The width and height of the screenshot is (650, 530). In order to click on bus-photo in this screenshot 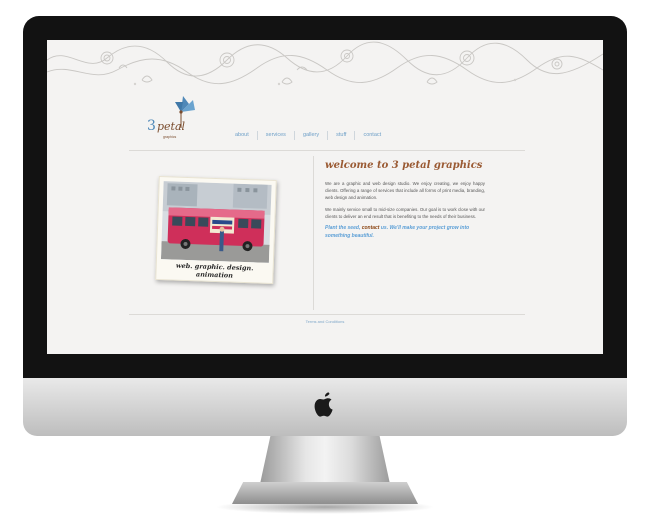, I will do `click(216, 222)`.